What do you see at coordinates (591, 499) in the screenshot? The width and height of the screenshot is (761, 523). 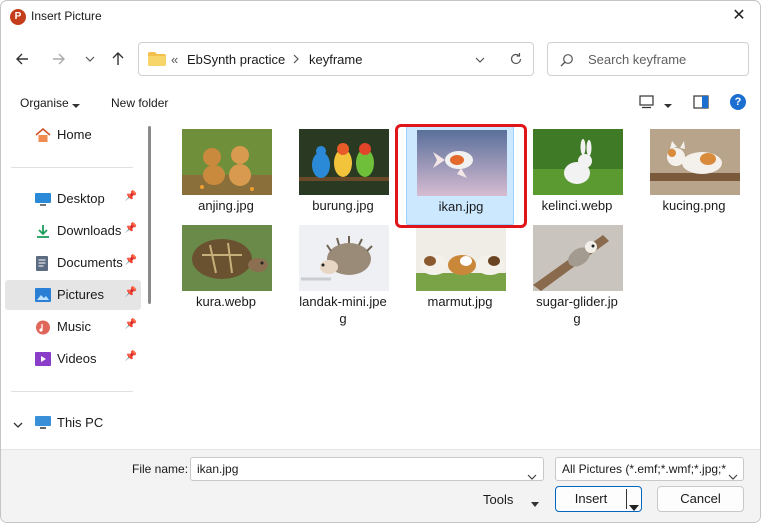 I see `insert-button: Insert` at bounding box center [591, 499].